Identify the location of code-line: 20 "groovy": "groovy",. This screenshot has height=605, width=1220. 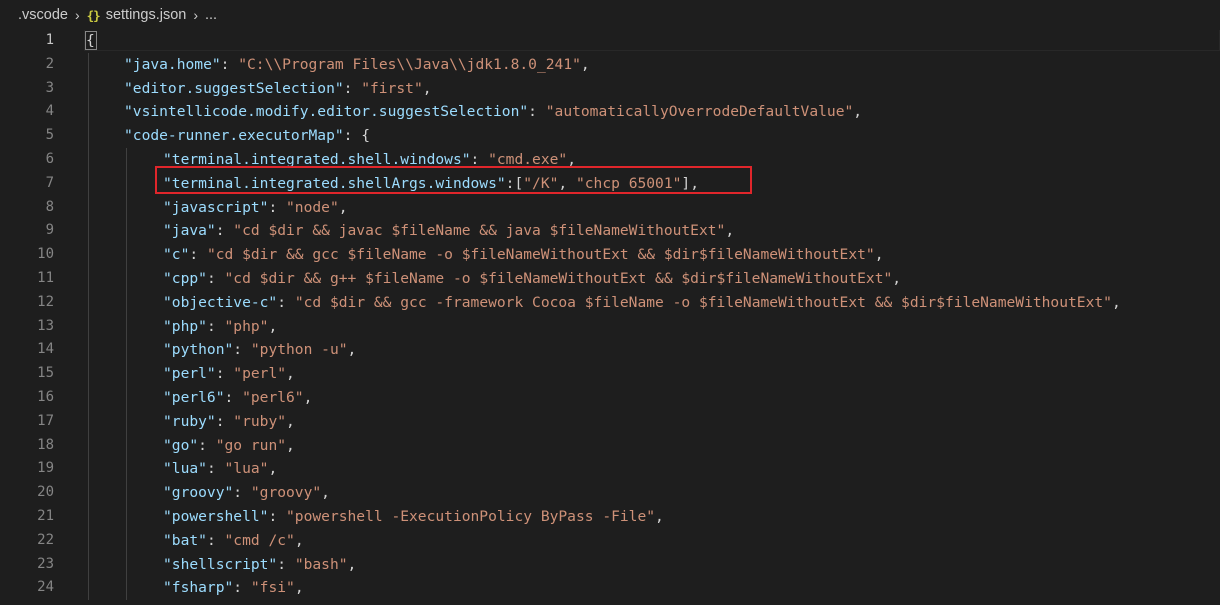
(610, 493).